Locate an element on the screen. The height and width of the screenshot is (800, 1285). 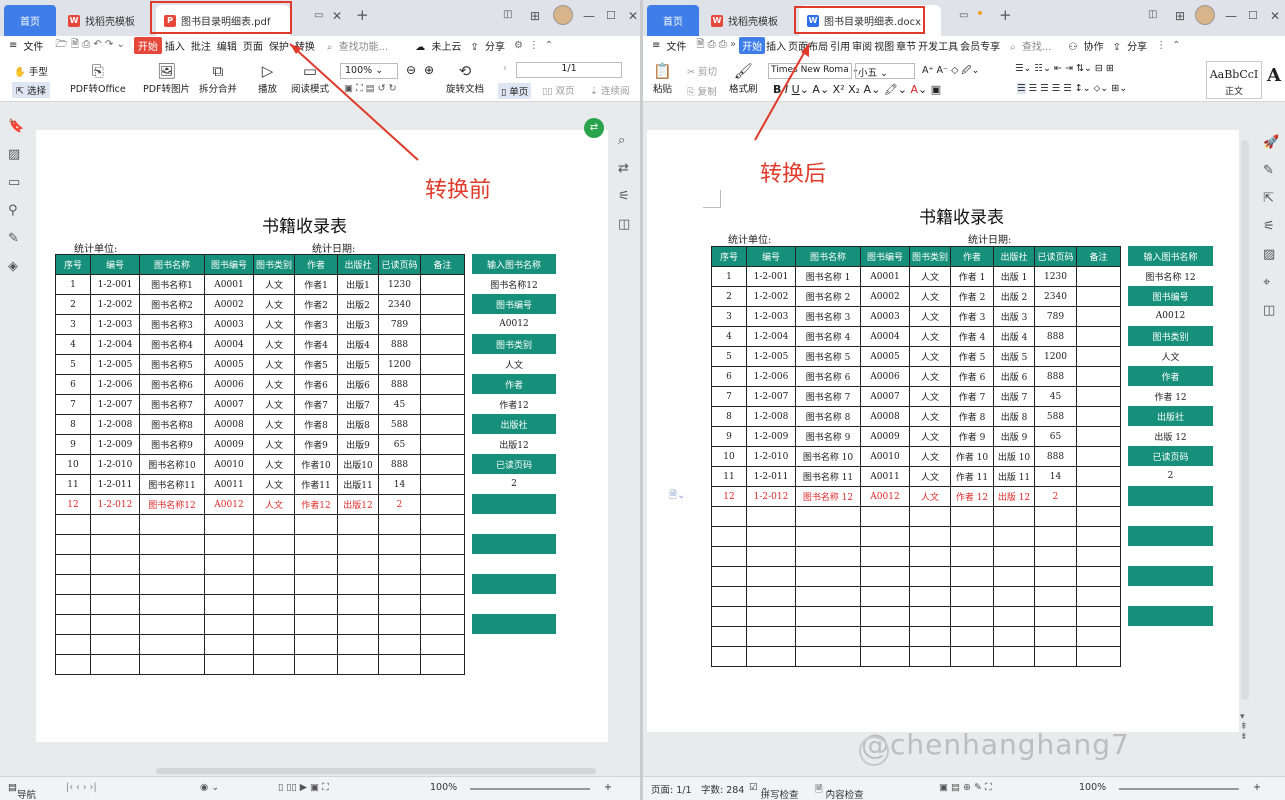
arrow-docx is located at coordinates (782, 92).